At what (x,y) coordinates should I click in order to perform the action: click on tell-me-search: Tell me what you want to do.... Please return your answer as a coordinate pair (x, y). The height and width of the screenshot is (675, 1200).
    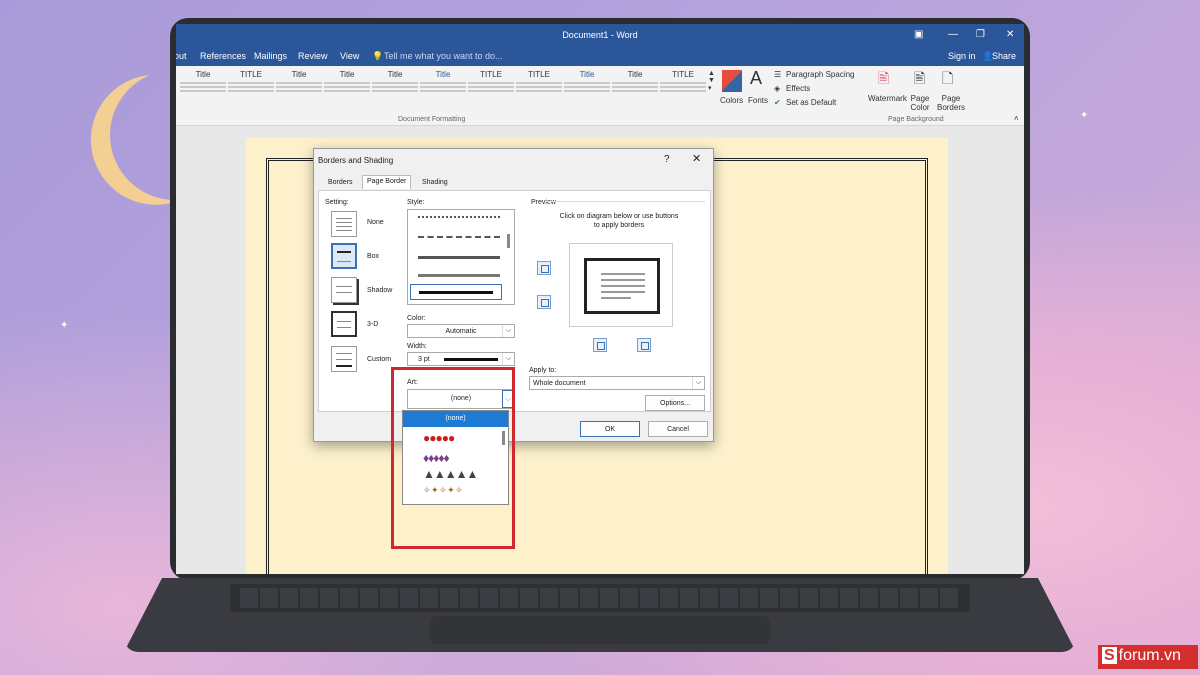
    Looking at the image, I should click on (443, 56).